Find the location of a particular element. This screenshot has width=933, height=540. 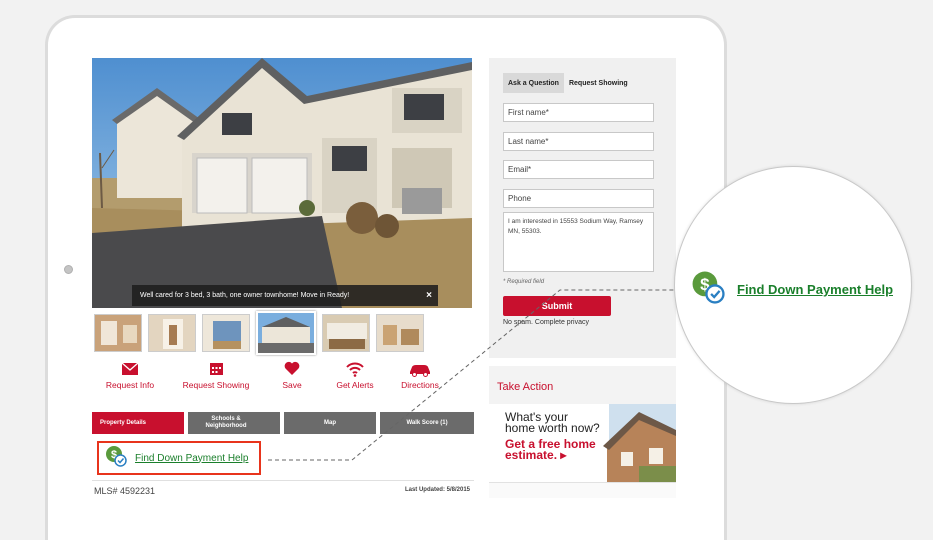

last-name-field: Last name* is located at coordinates (578, 141).